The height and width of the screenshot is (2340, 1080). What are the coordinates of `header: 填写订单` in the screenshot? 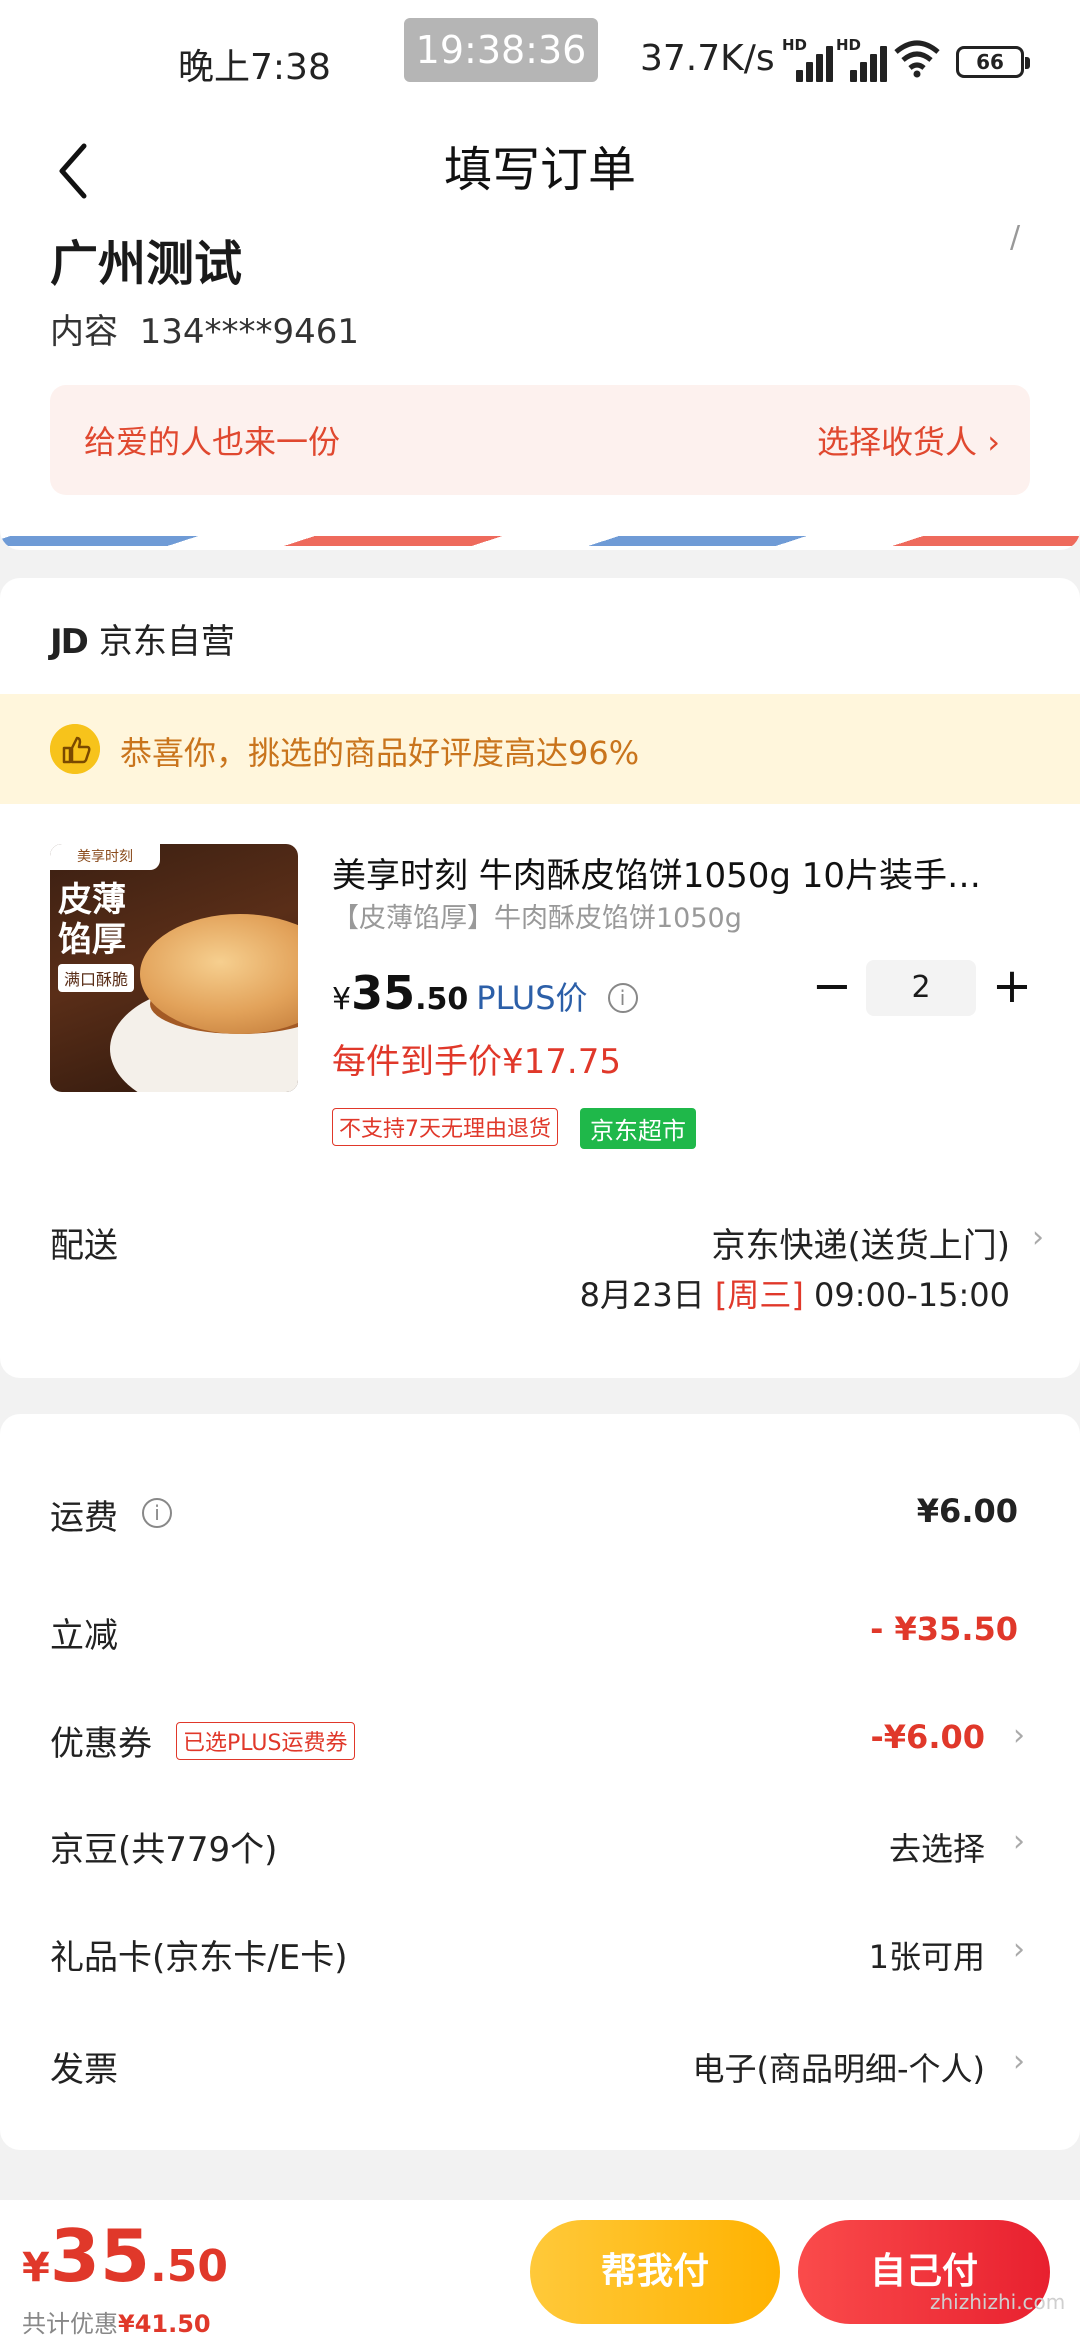 It's located at (540, 170).